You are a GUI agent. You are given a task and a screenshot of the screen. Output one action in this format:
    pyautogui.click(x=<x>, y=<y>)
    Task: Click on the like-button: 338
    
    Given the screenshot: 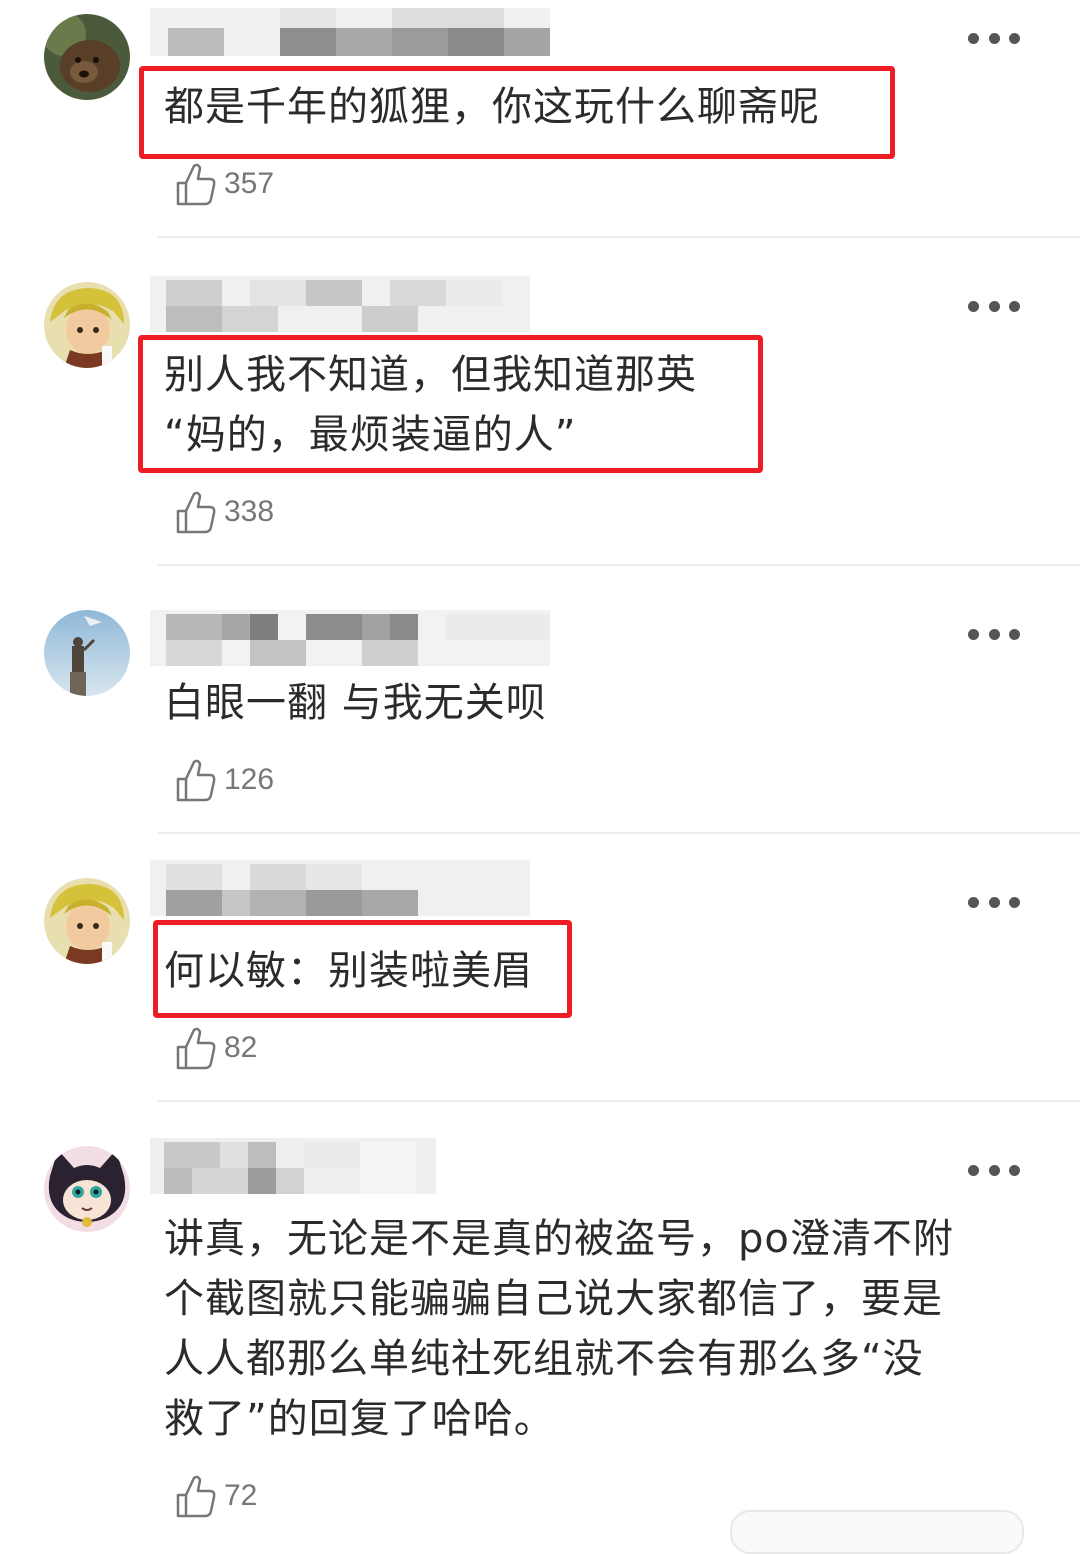 What is the action you would take?
    pyautogui.click(x=224, y=512)
    